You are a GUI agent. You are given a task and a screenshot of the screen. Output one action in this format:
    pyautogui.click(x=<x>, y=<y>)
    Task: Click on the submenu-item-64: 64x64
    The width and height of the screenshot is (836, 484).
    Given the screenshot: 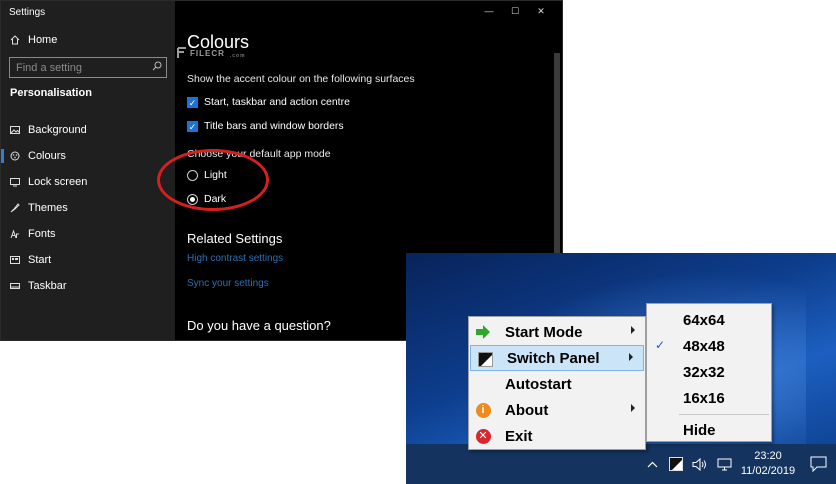 What is the action you would take?
    pyautogui.click(x=709, y=320)
    